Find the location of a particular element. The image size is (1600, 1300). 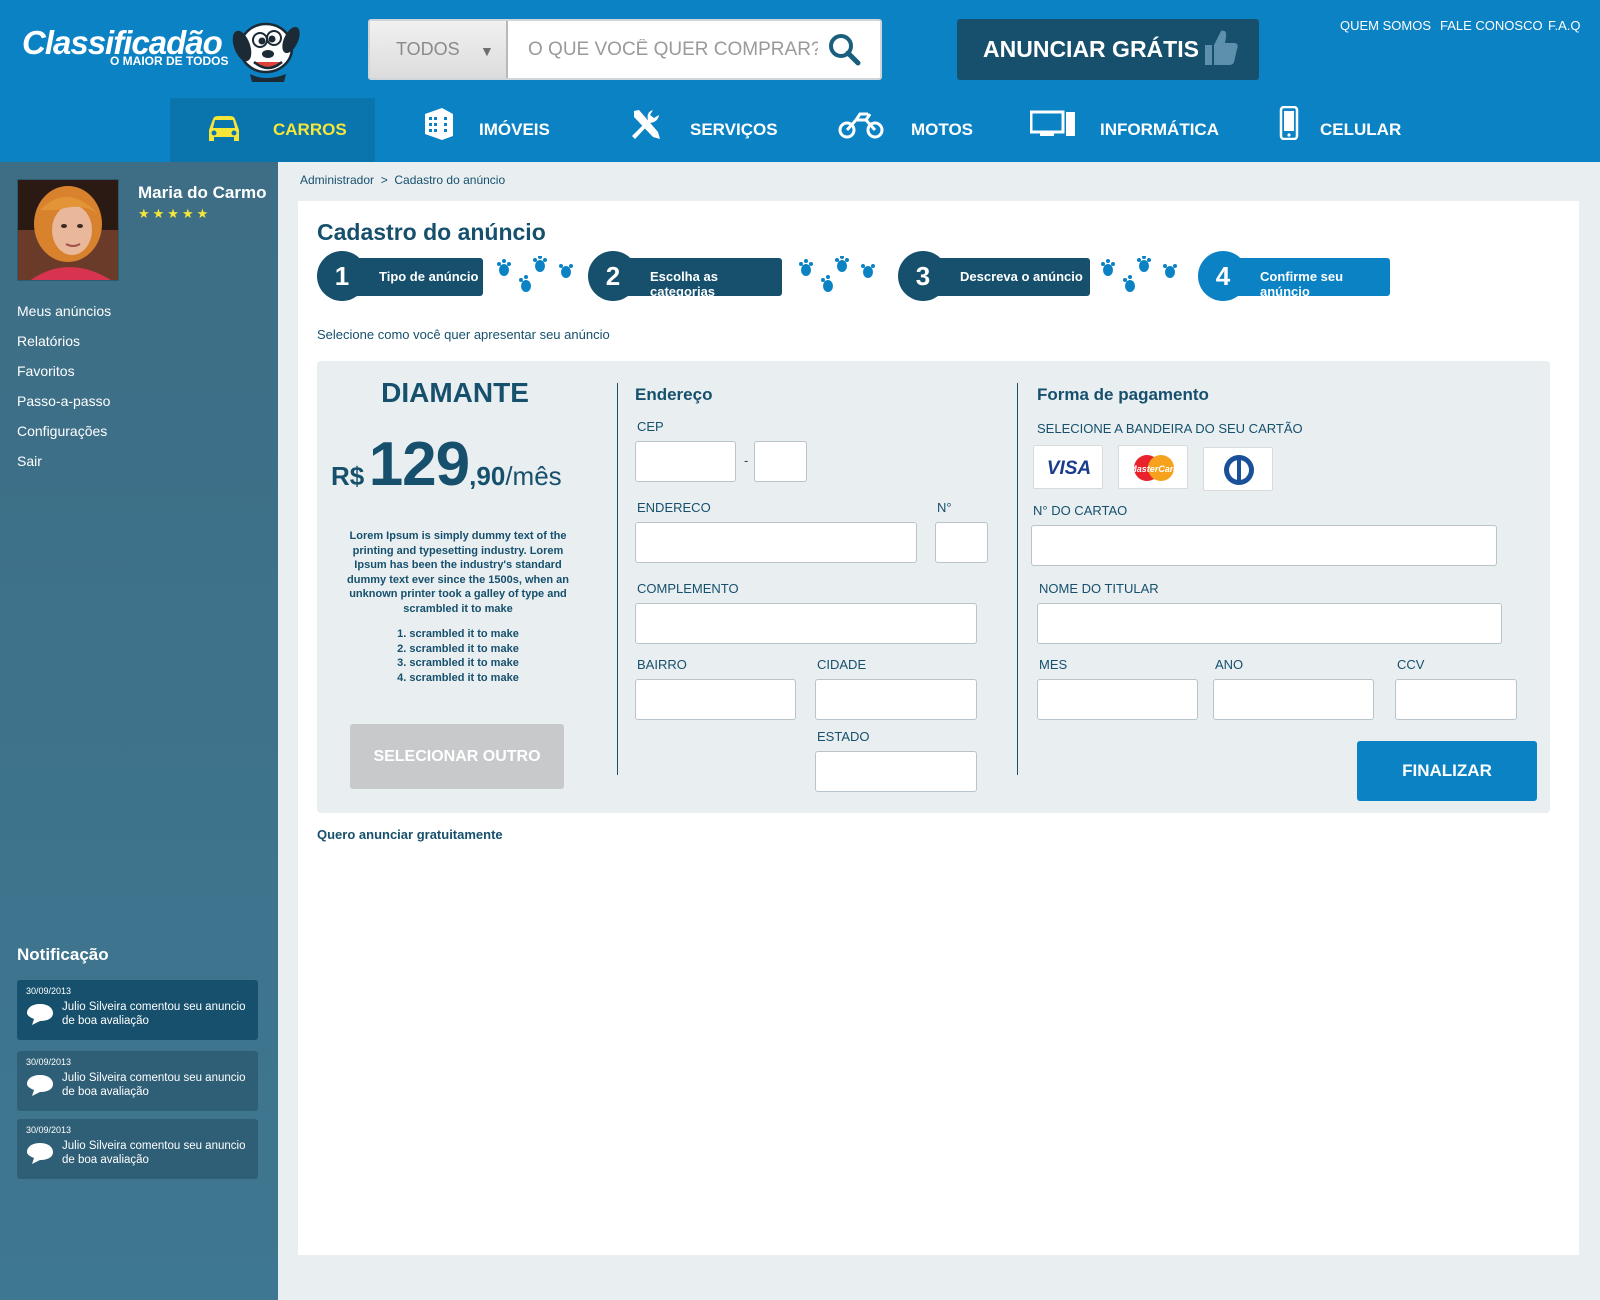

anunciar-gratuitamente-link: Quero anunciar gratuitamente is located at coordinates (410, 834).